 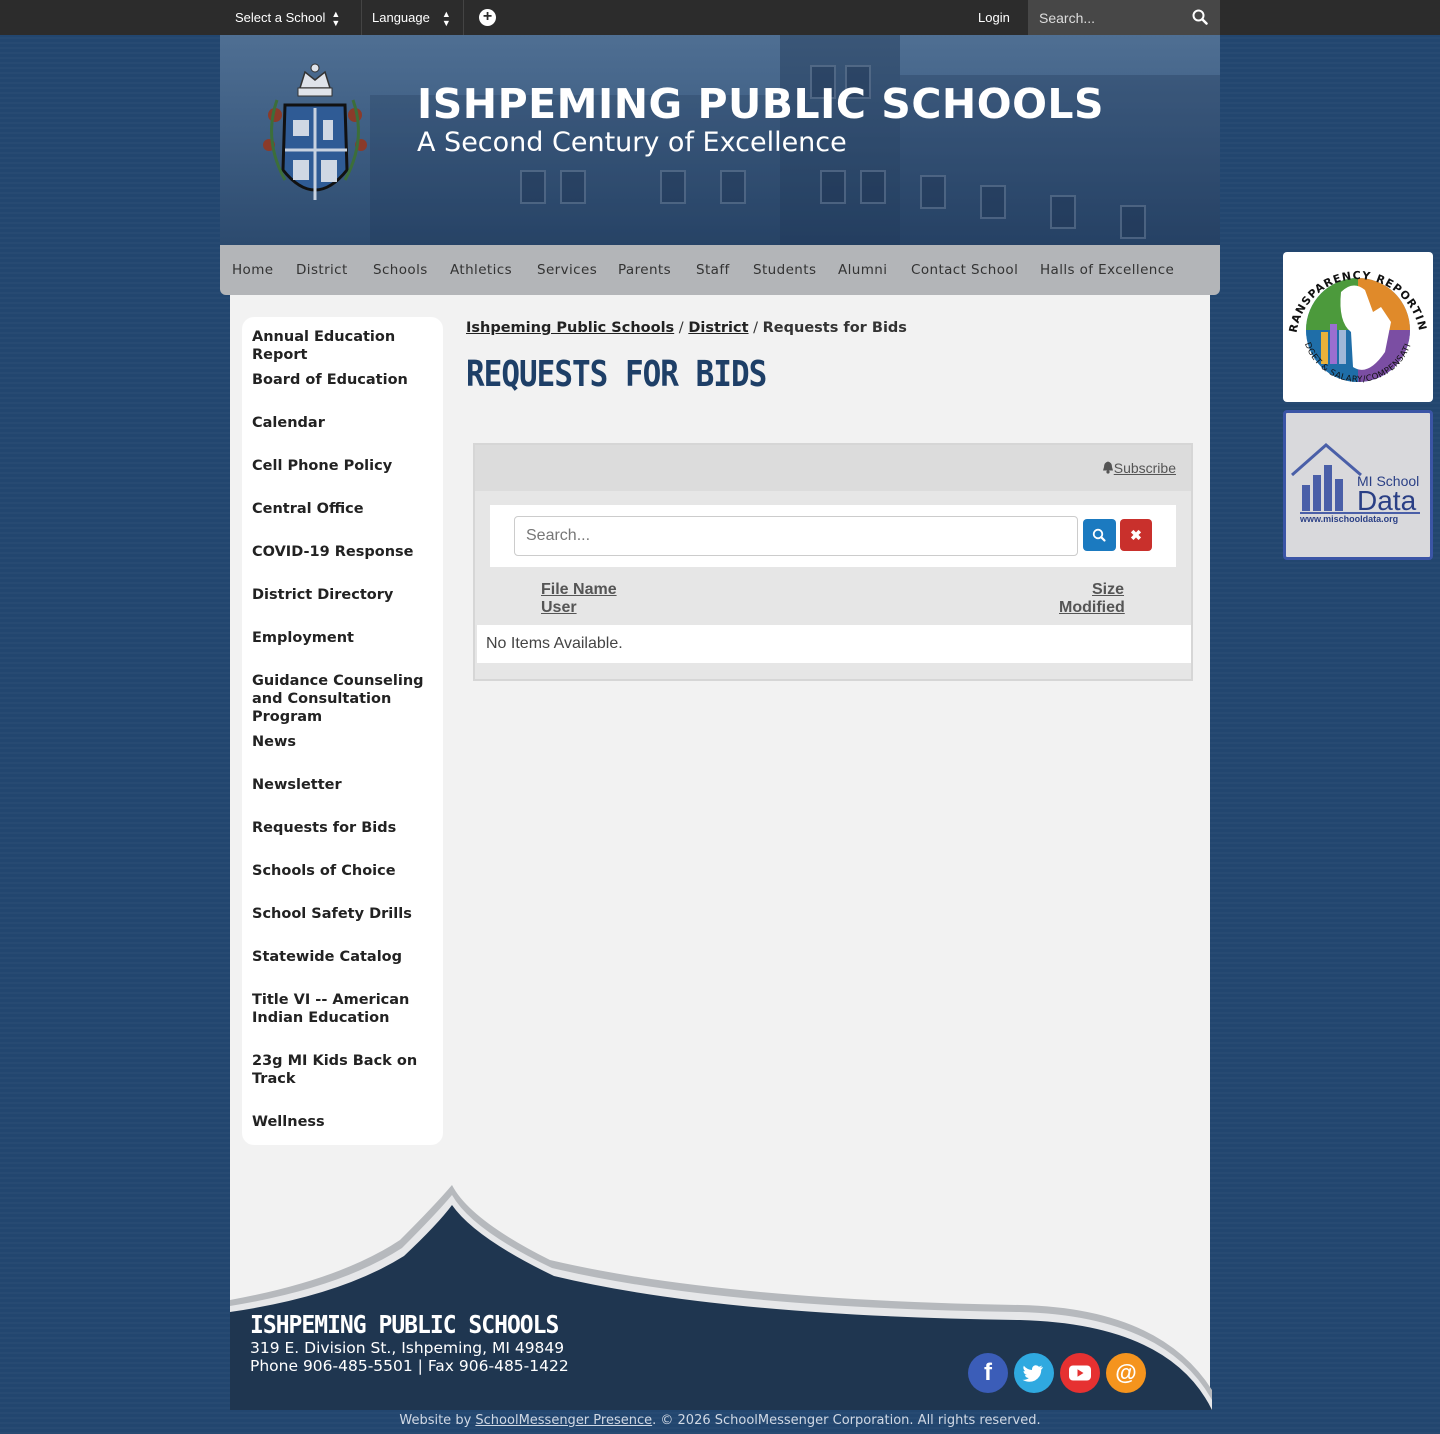 I want to click on nav-schools: Schools, so click(x=400, y=270).